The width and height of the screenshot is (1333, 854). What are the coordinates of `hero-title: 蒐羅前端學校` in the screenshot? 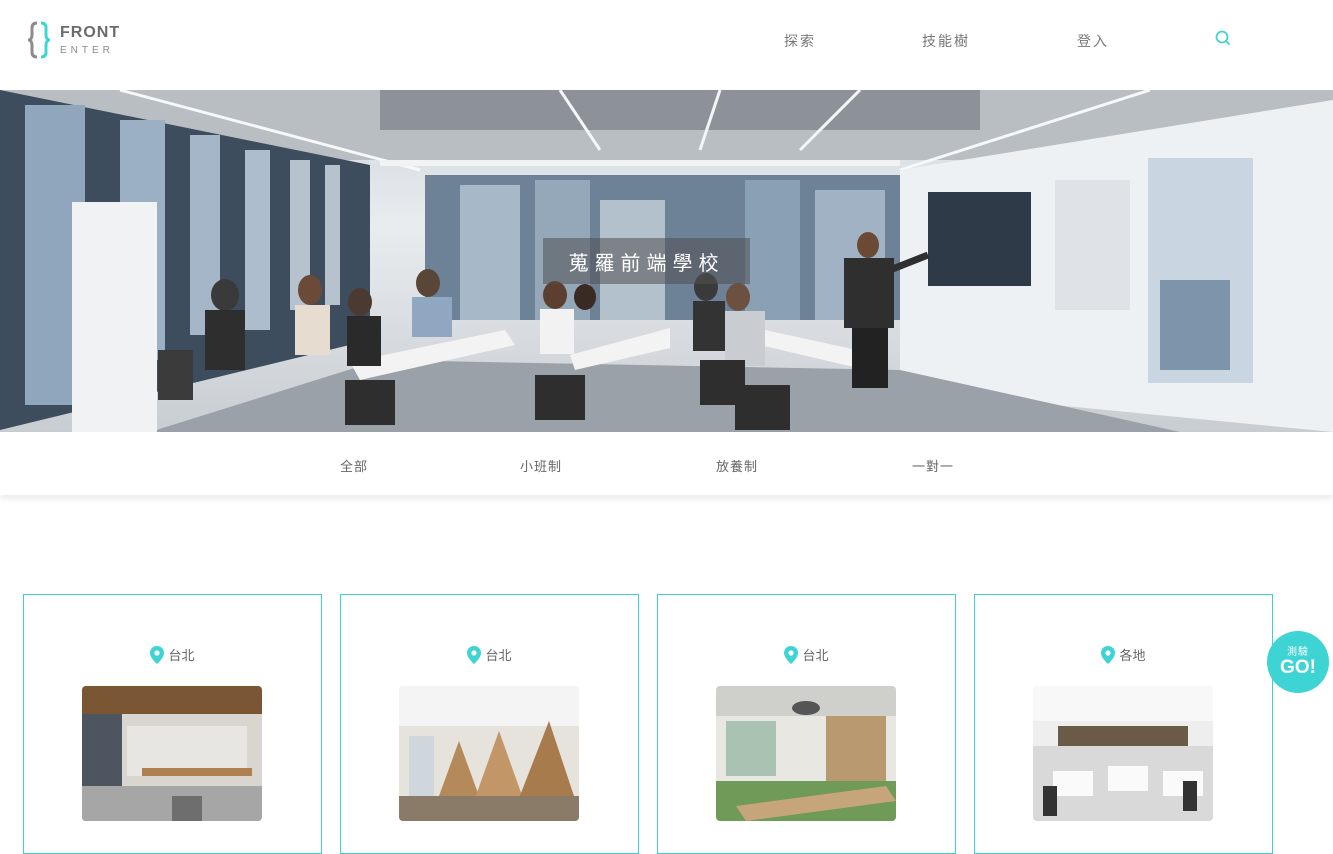 It's located at (646, 261).